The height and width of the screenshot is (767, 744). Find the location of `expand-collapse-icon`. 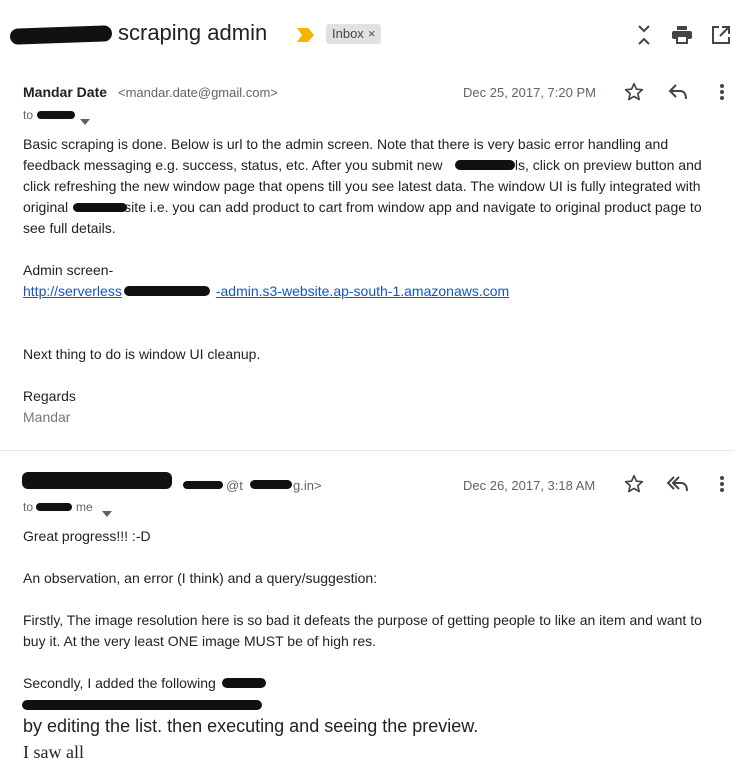

expand-collapse-icon is located at coordinates (644, 35).